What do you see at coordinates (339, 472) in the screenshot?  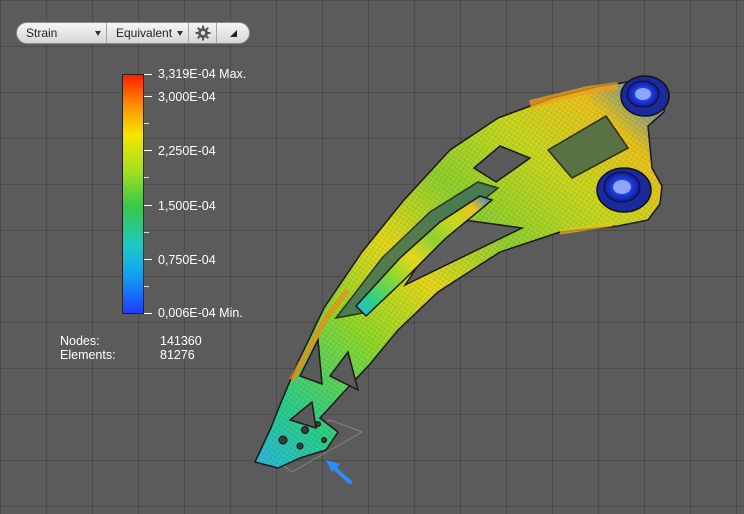 I see `arrow-icon` at bounding box center [339, 472].